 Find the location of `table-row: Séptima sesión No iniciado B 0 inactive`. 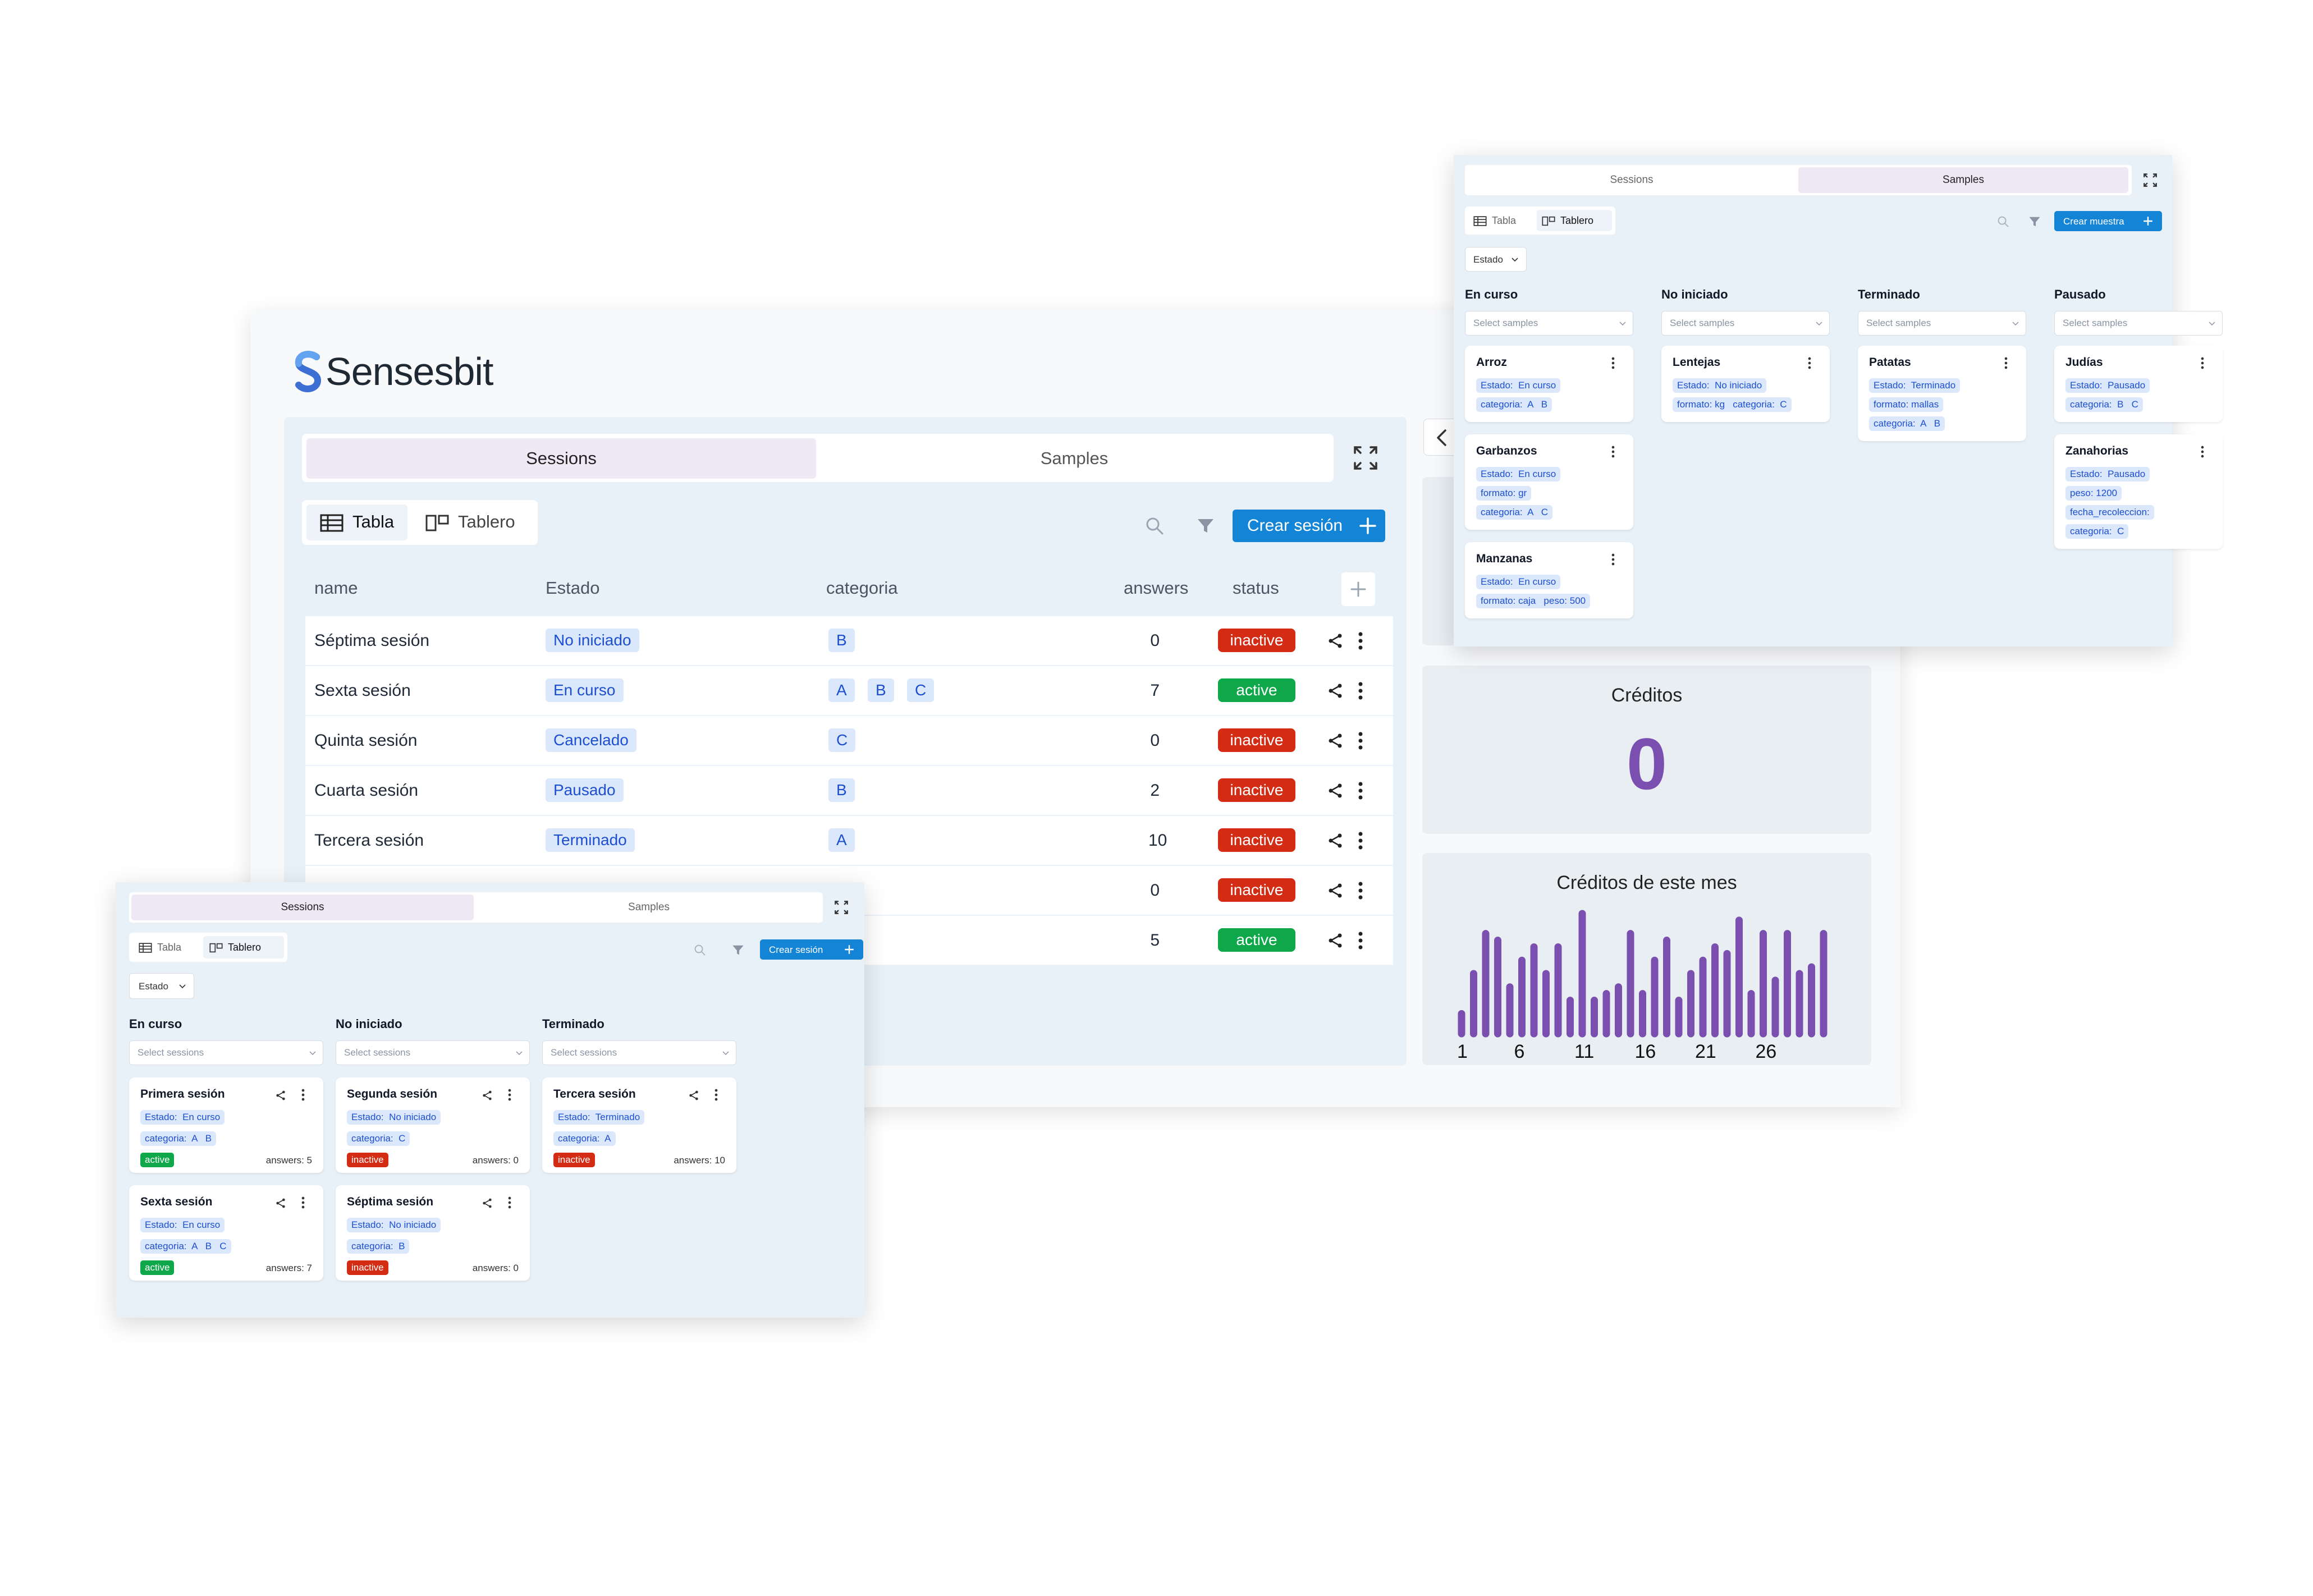

table-row: Séptima sesión No iniciado B 0 inactive is located at coordinates (849, 641).